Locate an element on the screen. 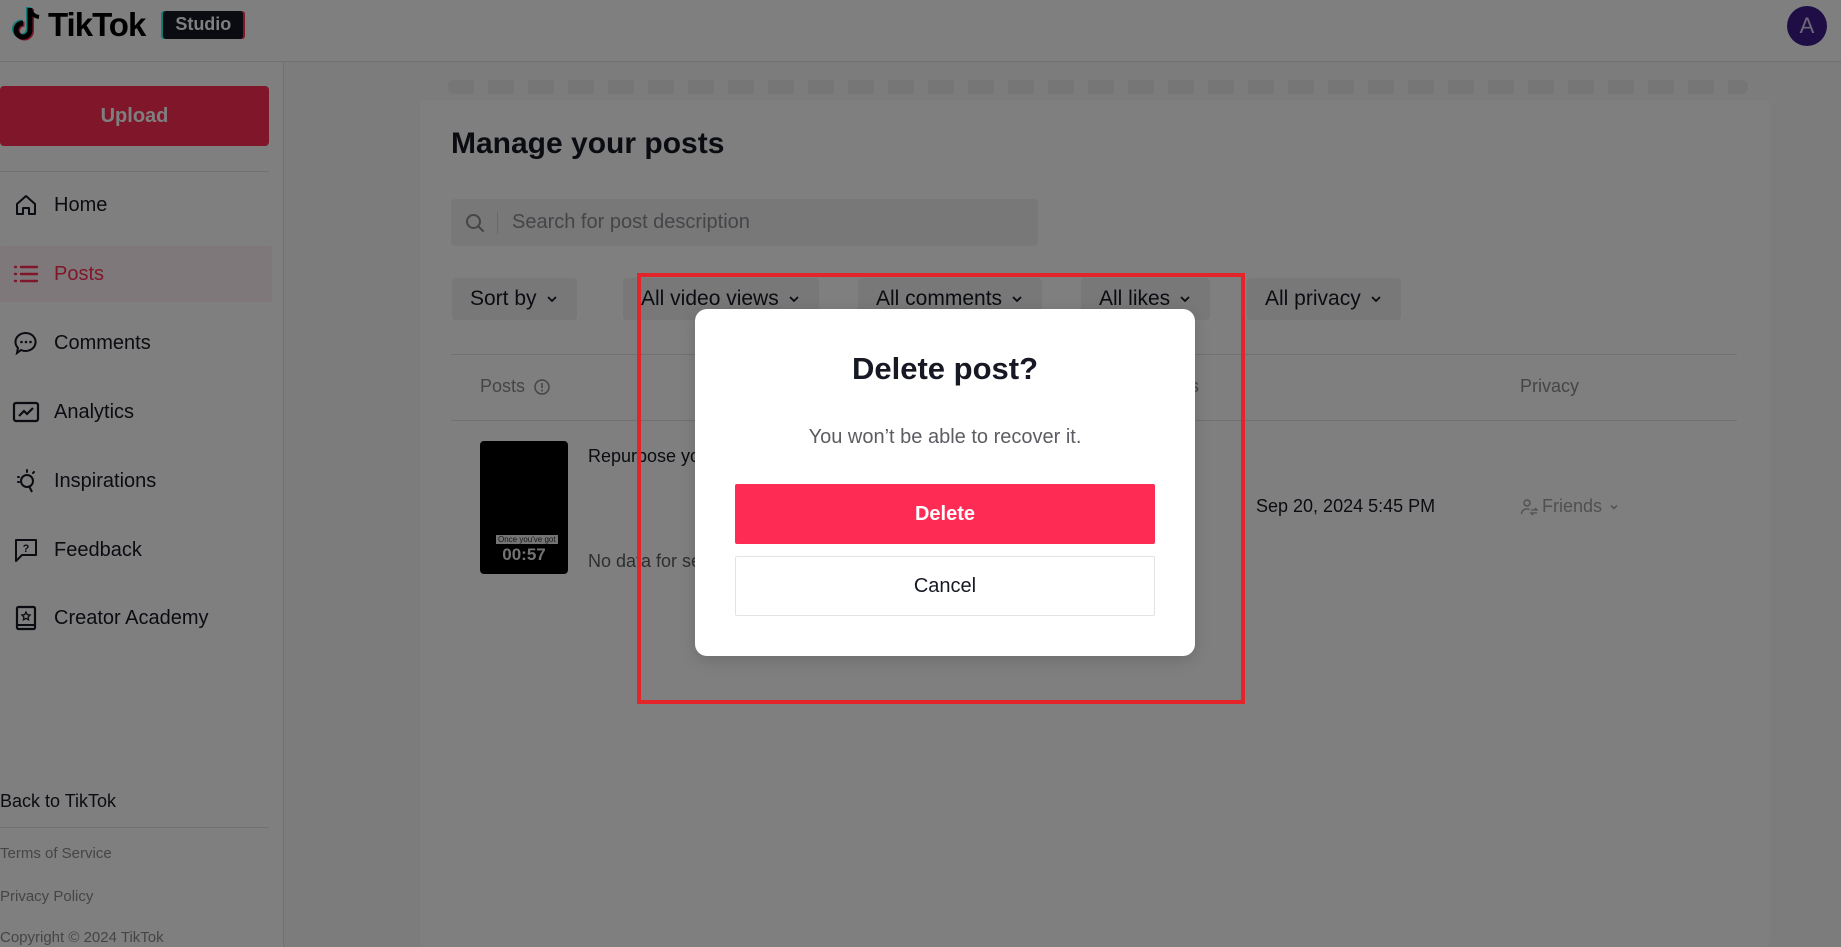 Image resolution: width=1841 pixels, height=947 pixels. cancel-button: Cancel is located at coordinates (945, 586).